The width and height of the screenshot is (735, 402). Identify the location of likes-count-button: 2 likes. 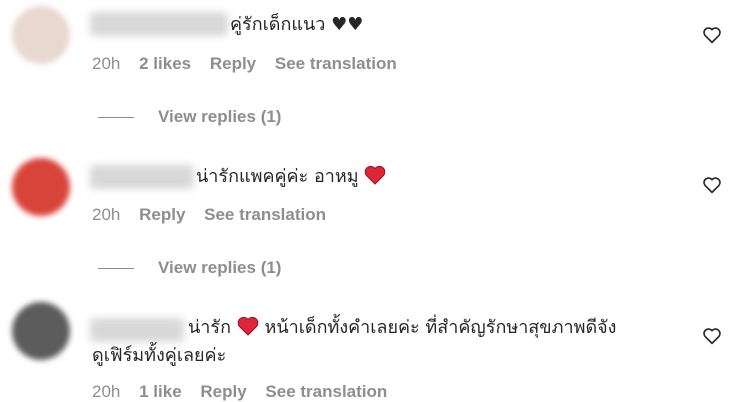
(165, 63).